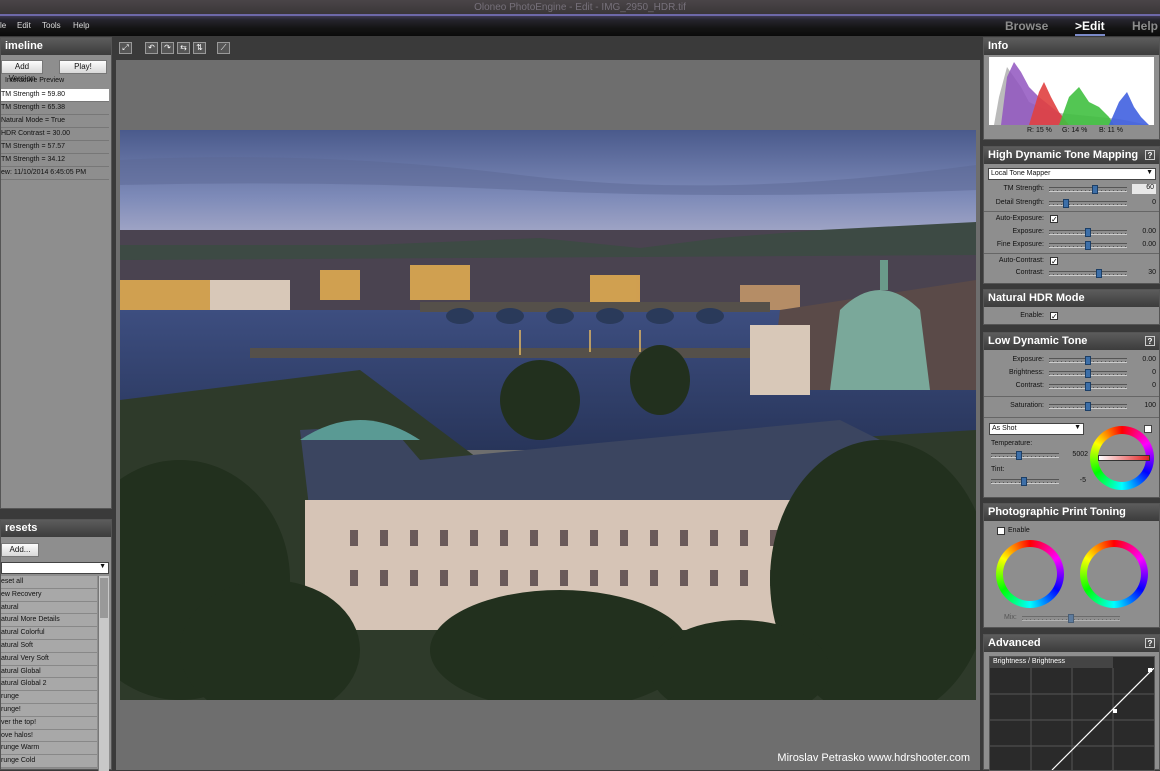  I want to click on preset-item: atural Soft, so click(49, 646).